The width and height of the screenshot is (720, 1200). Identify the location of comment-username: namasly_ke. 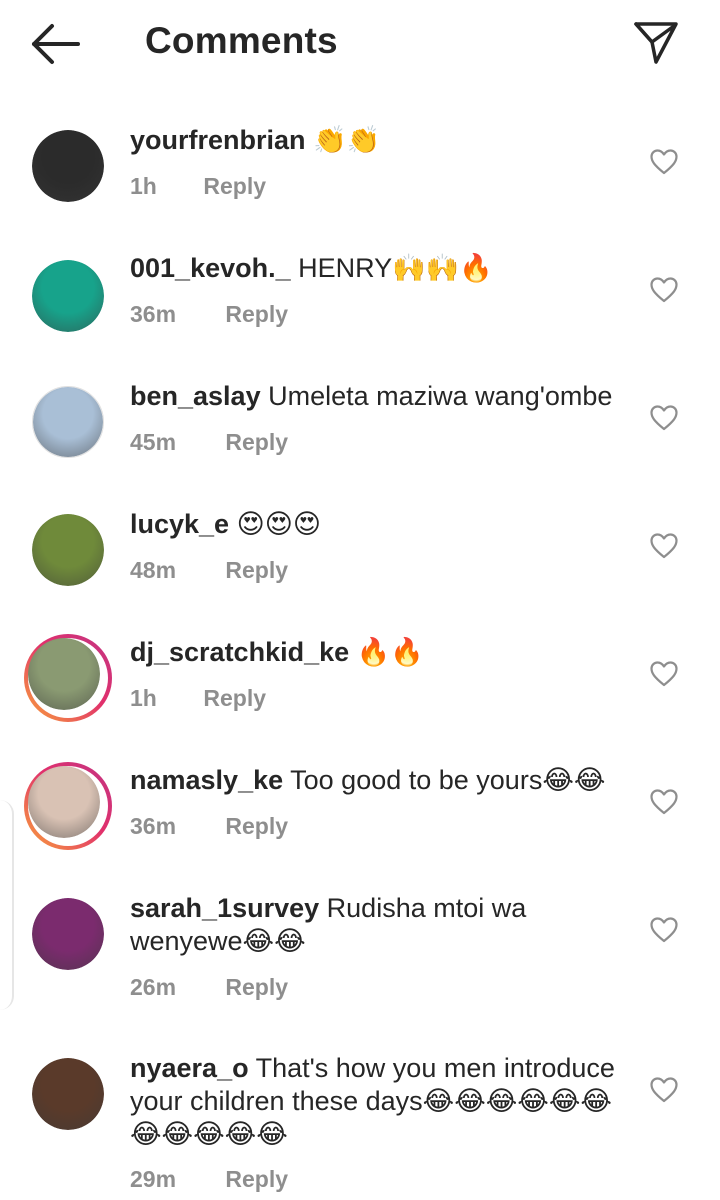
(206, 780).